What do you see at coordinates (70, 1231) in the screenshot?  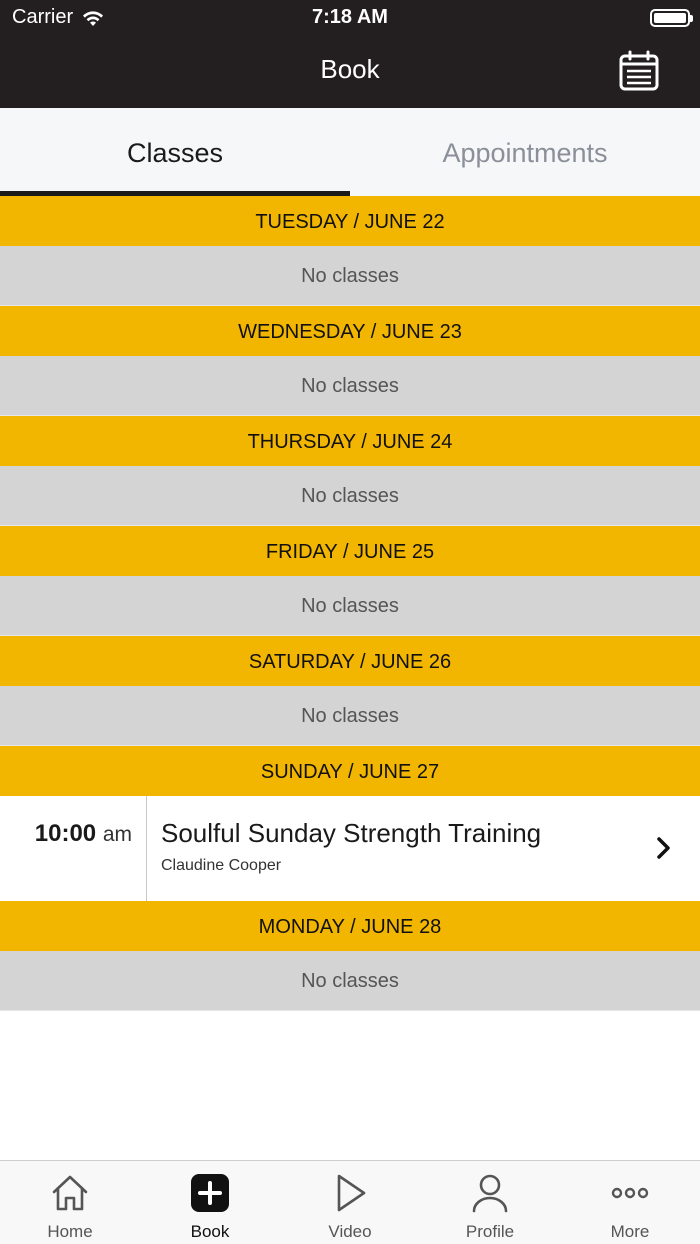 I see `tabbar-label: Home` at bounding box center [70, 1231].